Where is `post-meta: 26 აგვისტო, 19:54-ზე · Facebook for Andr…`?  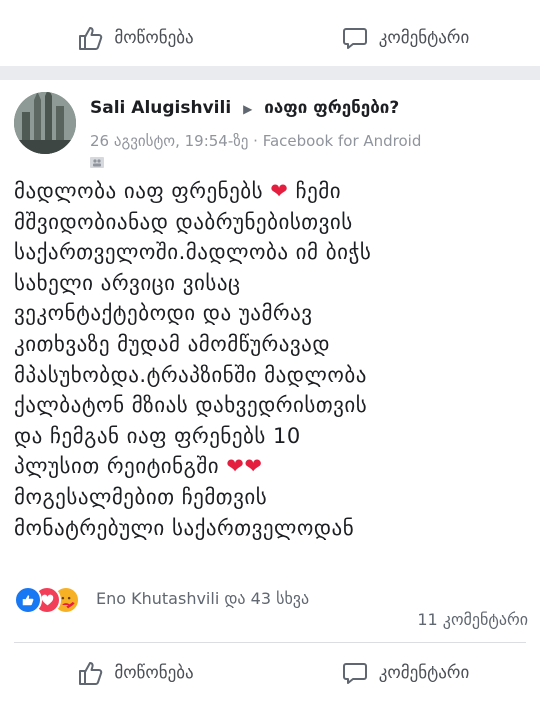 post-meta: 26 აგვისტო, 19:54-ზე · Facebook for Andr… is located at coordinates (255, 141).